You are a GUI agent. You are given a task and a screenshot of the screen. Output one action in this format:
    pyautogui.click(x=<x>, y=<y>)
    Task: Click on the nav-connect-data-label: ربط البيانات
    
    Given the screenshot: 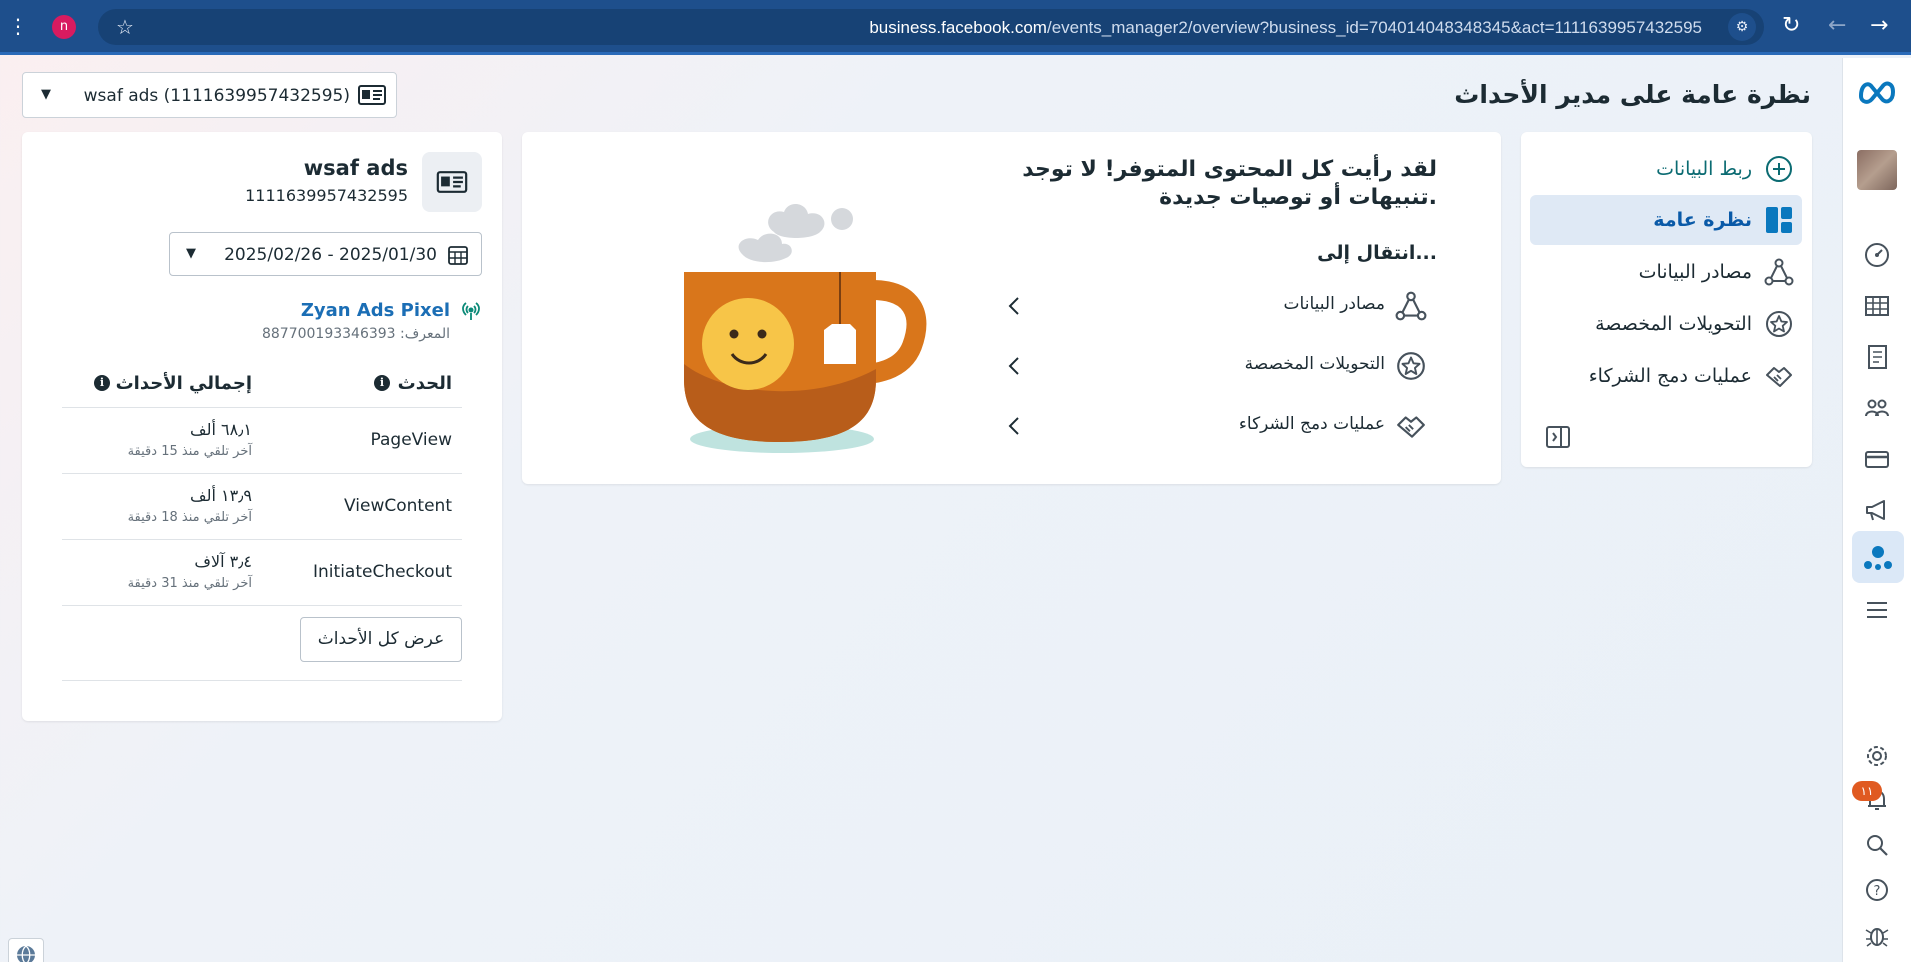 What is the action you would take?
    pyautogui.click(x=1704, y=169)
    